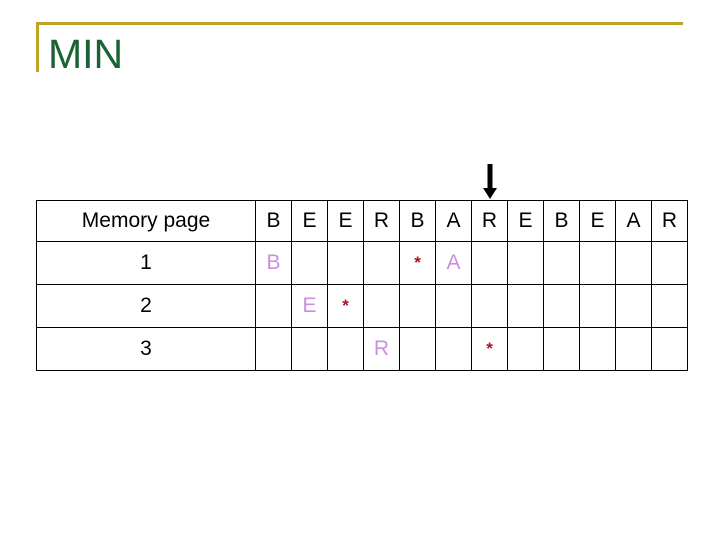 Image resolution: width=720 pixels, height=540 pixels. What do you see at coordinates (633, 263) in the screenshot?
I see `cell-r0-c10` at bounding box center [633, 263].